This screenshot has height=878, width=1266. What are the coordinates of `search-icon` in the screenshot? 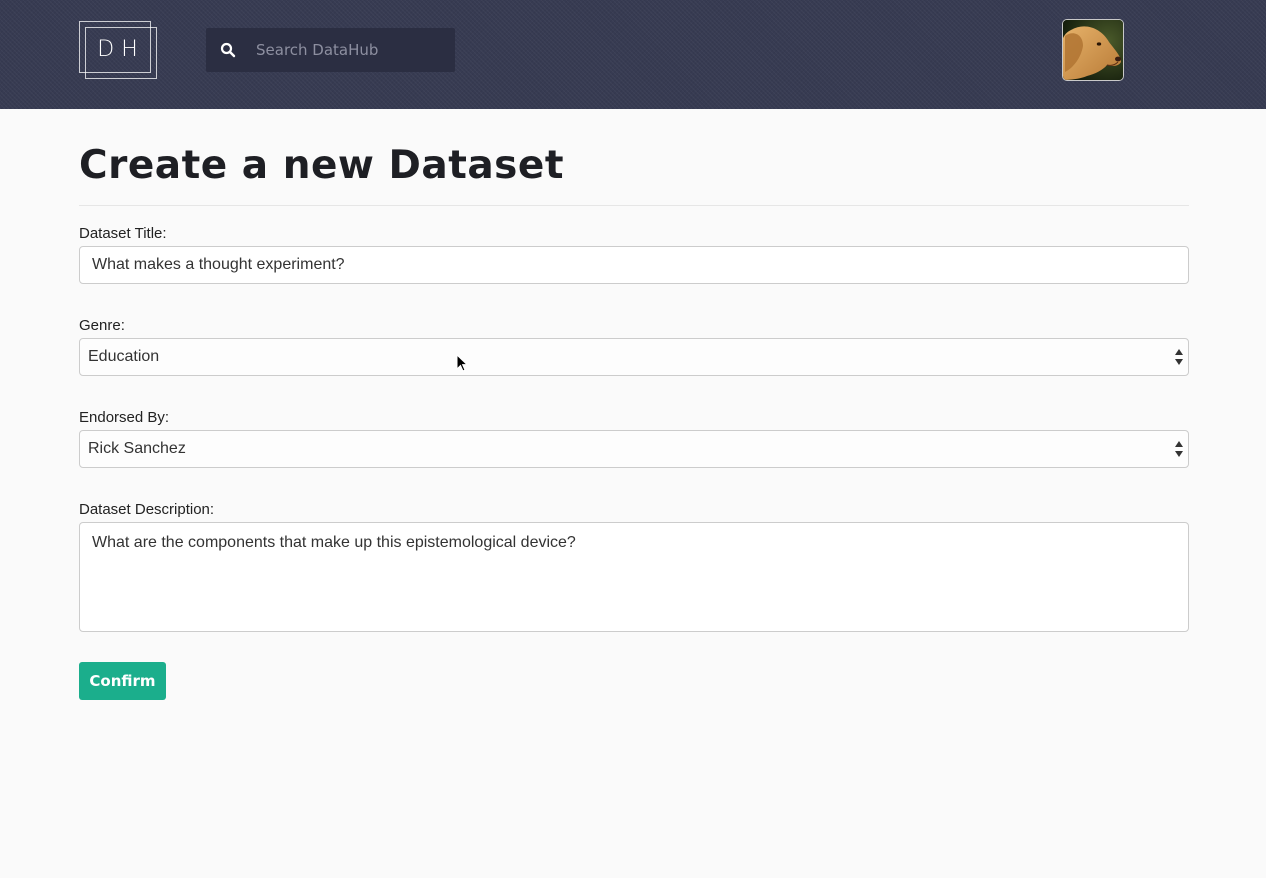 It's located at (228, 50).